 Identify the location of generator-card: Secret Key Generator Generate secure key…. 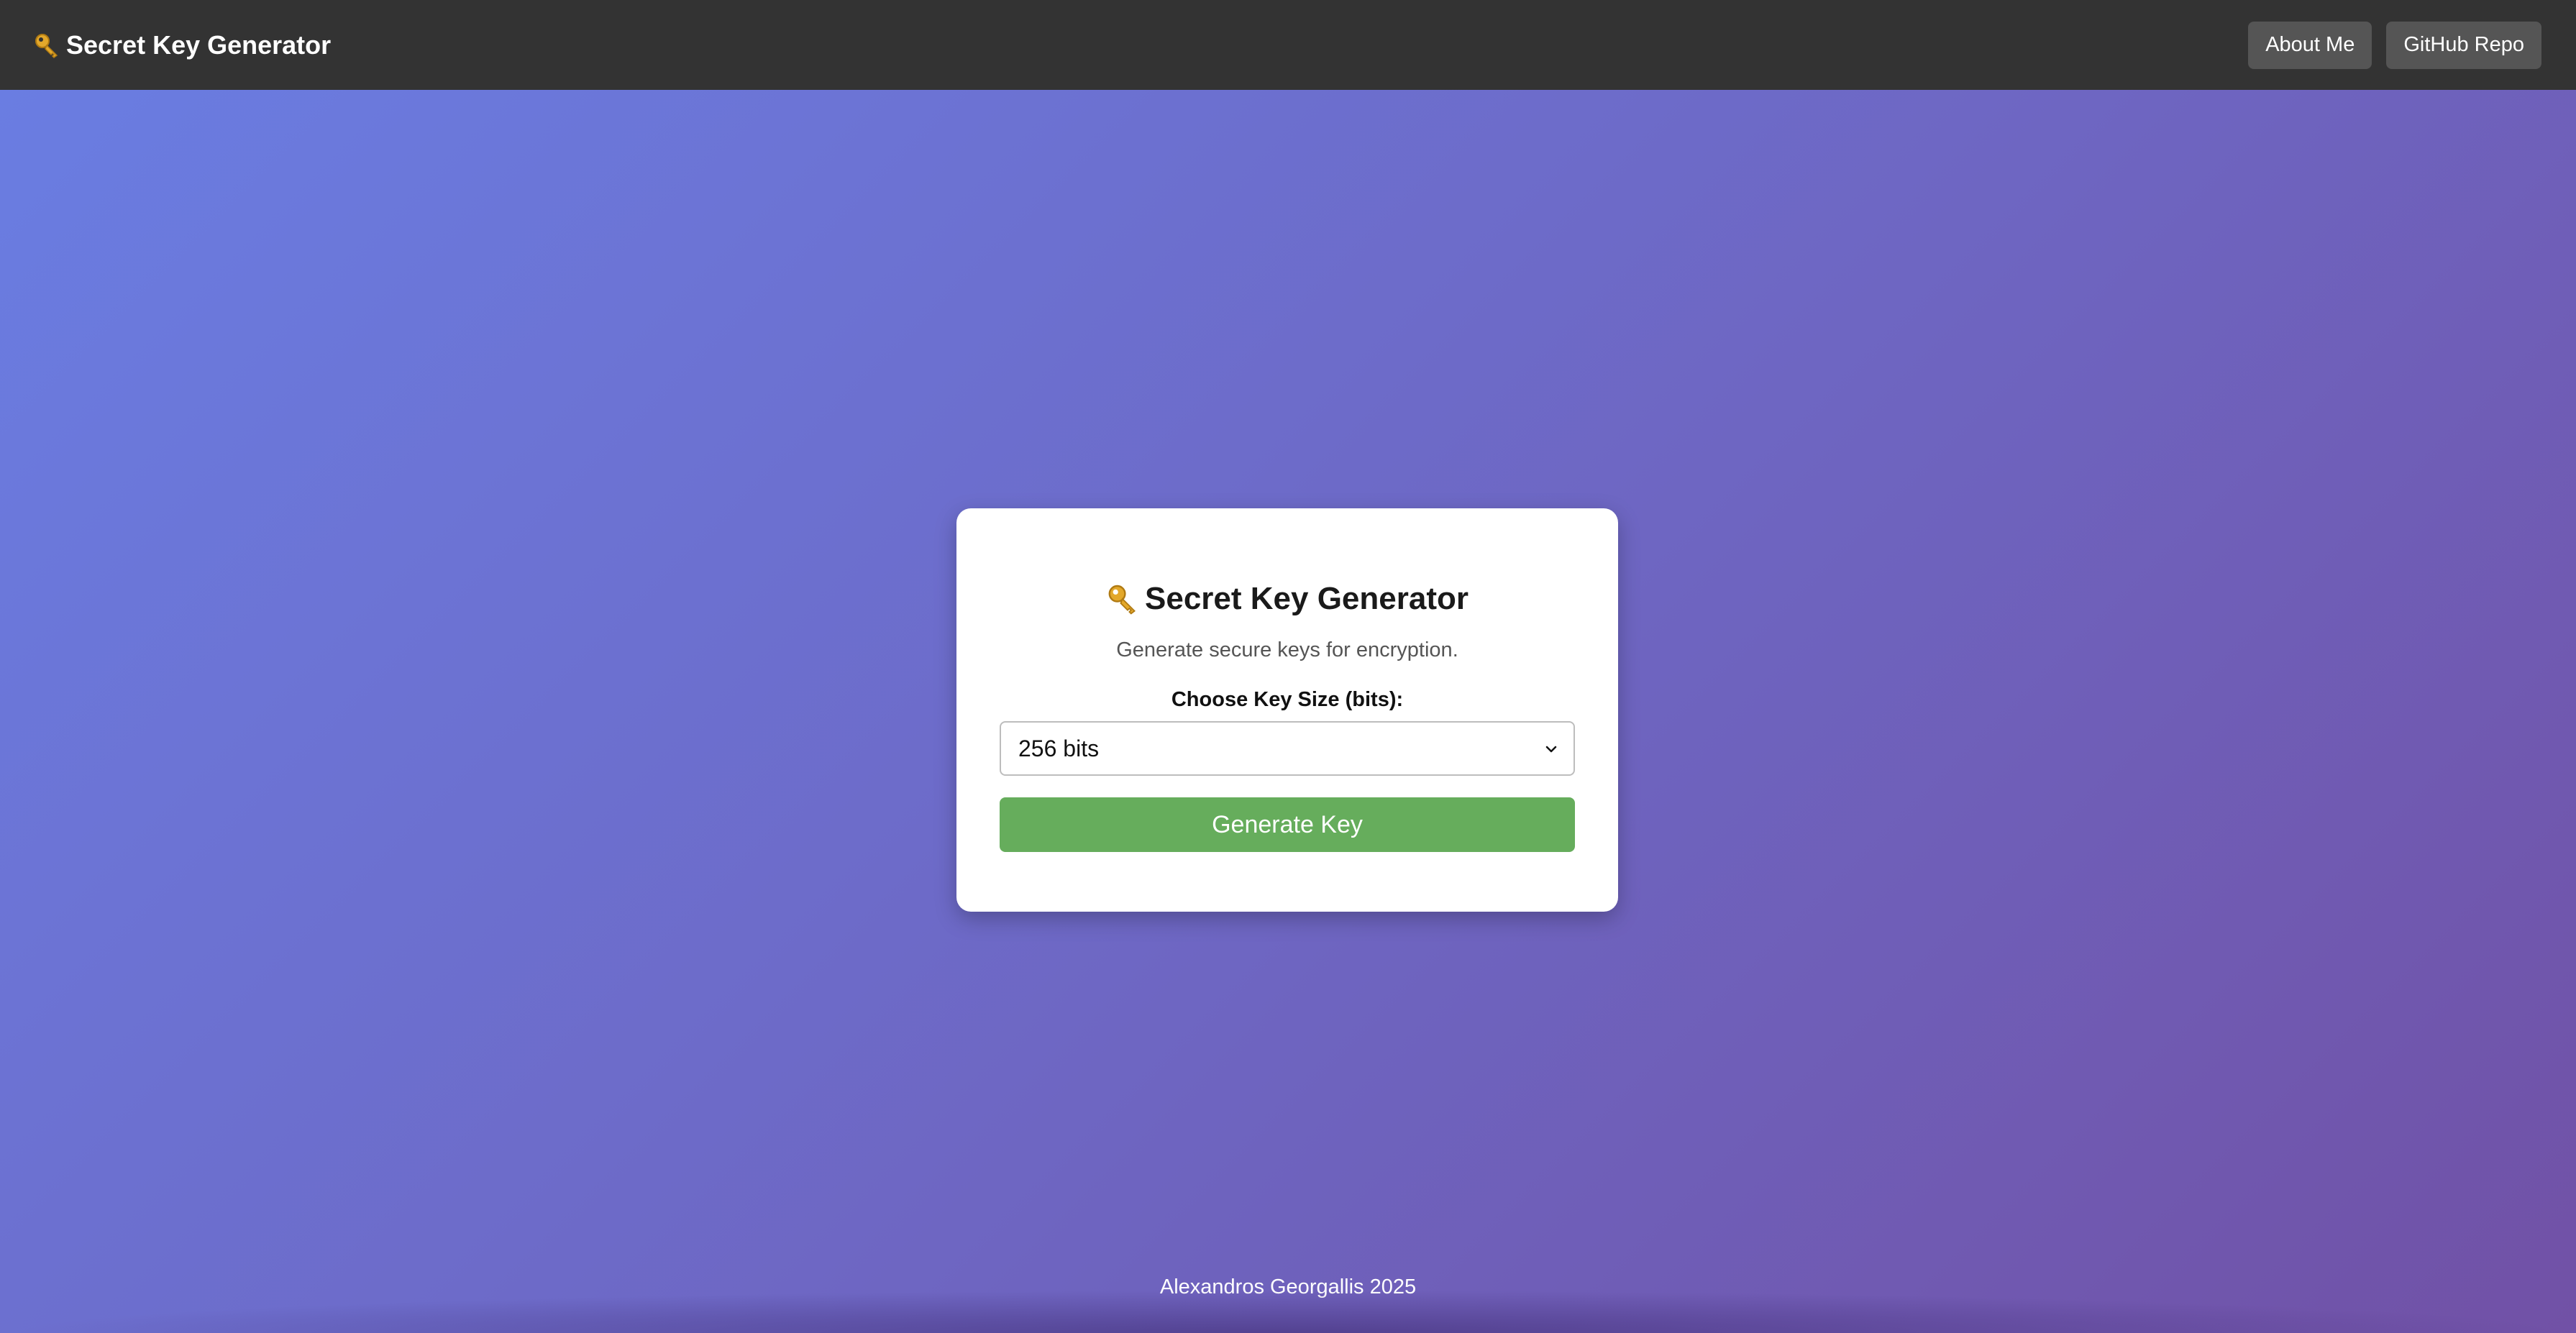
(1287, 710).